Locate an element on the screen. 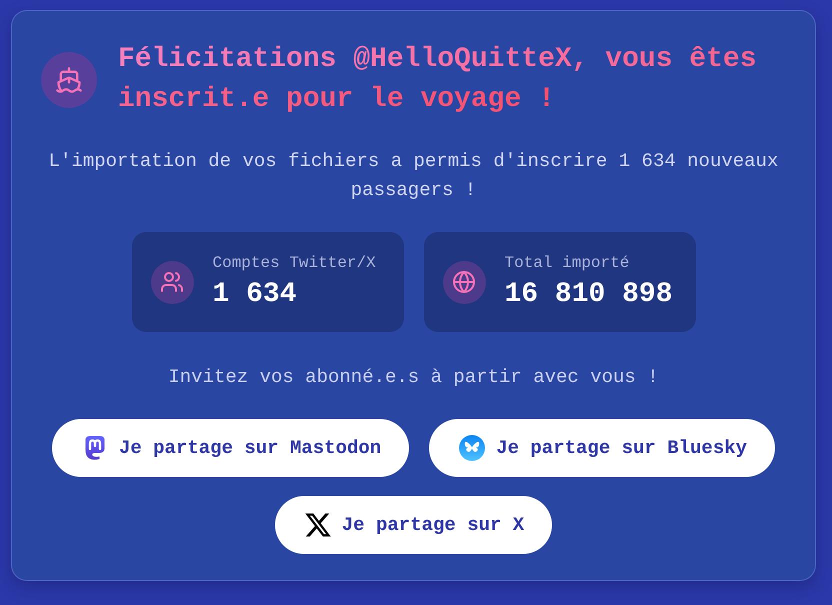 This screenshot has height=605, width=832. stat-label: Total importé is located at coordinates (567, 263).